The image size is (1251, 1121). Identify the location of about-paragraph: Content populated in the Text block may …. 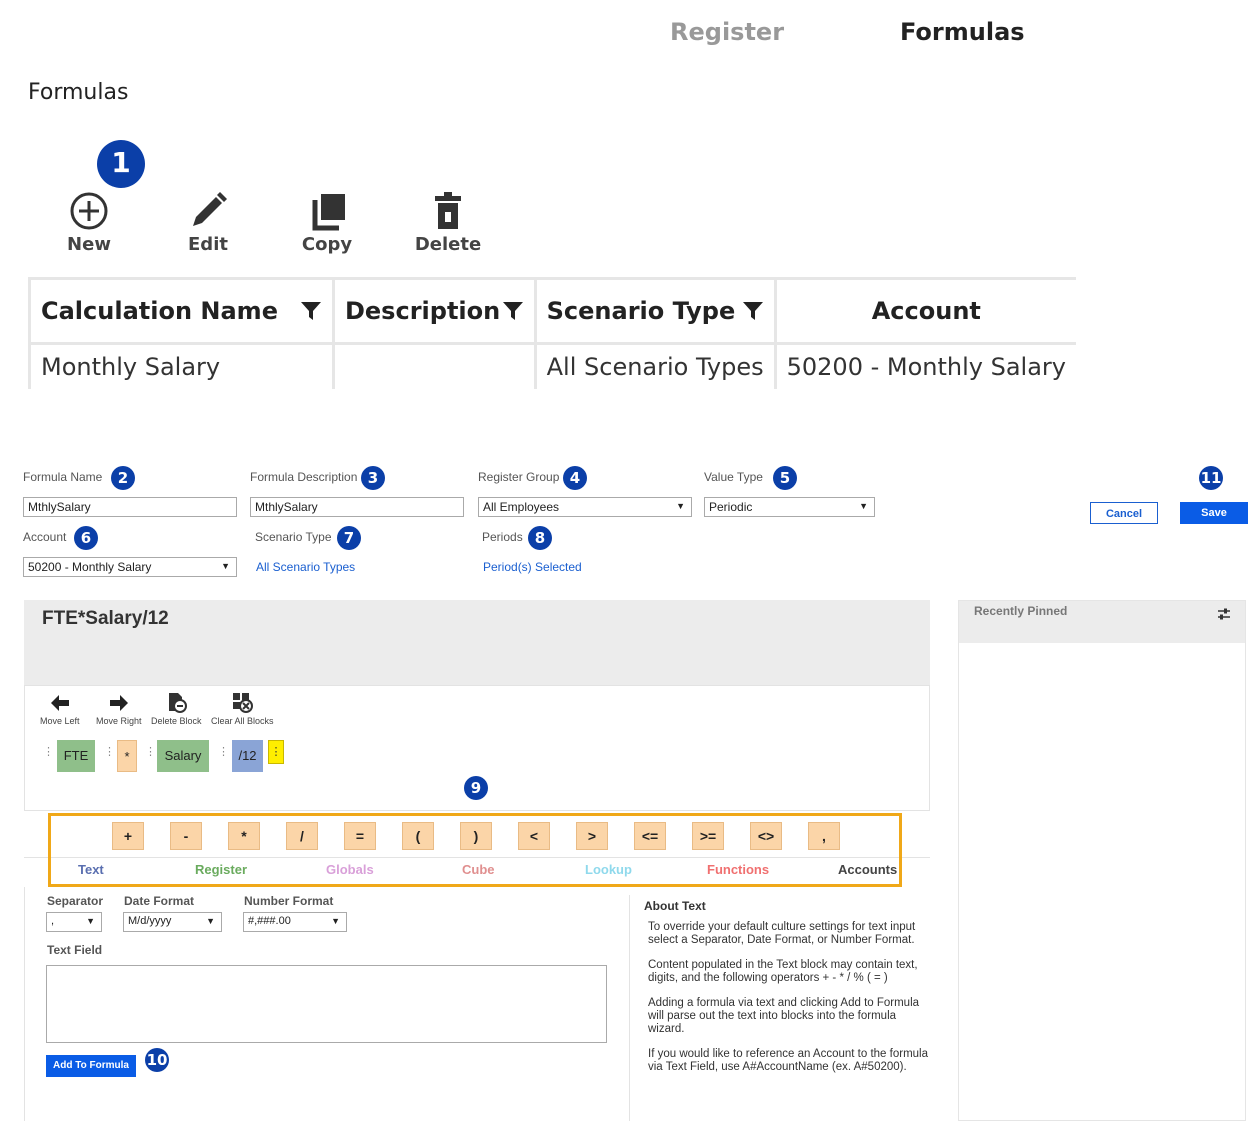
(783, 971).